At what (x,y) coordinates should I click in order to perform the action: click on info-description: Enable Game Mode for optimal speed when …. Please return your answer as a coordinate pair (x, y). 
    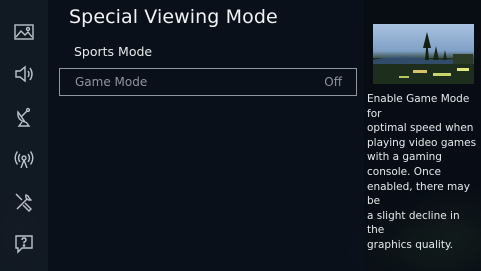
    Looking at the image, I should click on (422, 172).